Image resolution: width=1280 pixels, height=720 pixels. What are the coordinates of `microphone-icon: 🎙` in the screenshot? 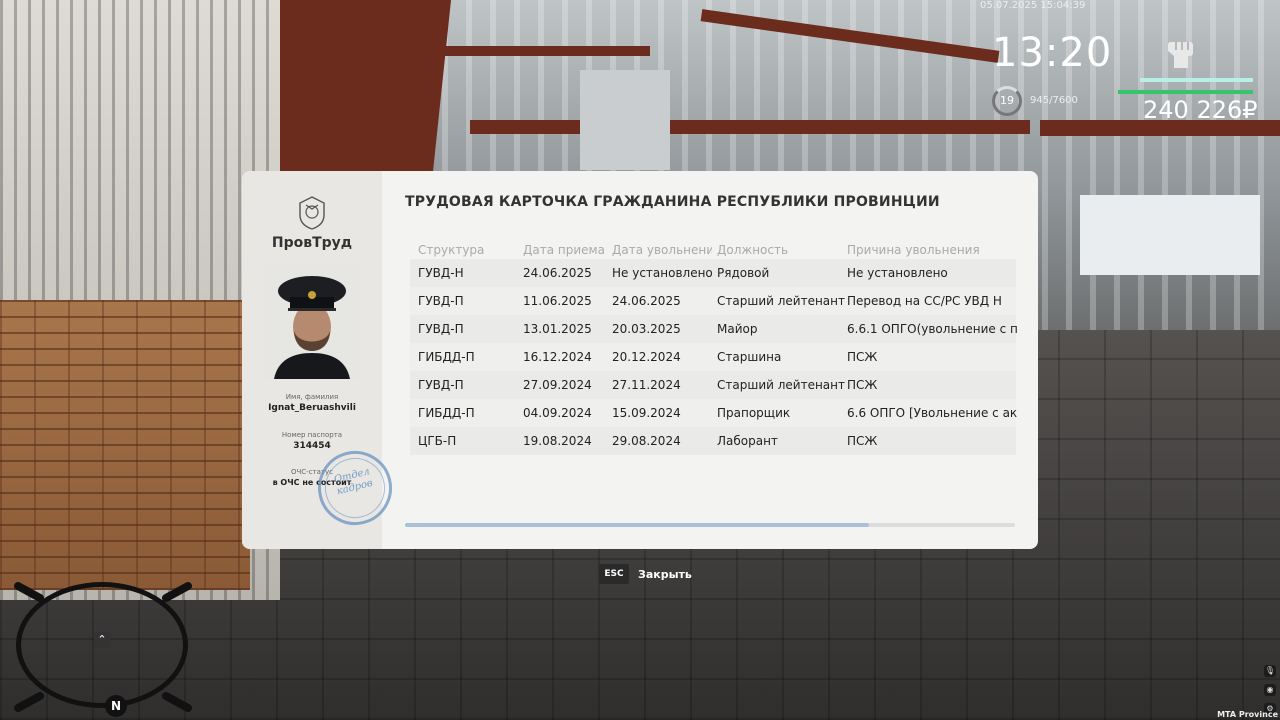 It's located at (1270, 671).